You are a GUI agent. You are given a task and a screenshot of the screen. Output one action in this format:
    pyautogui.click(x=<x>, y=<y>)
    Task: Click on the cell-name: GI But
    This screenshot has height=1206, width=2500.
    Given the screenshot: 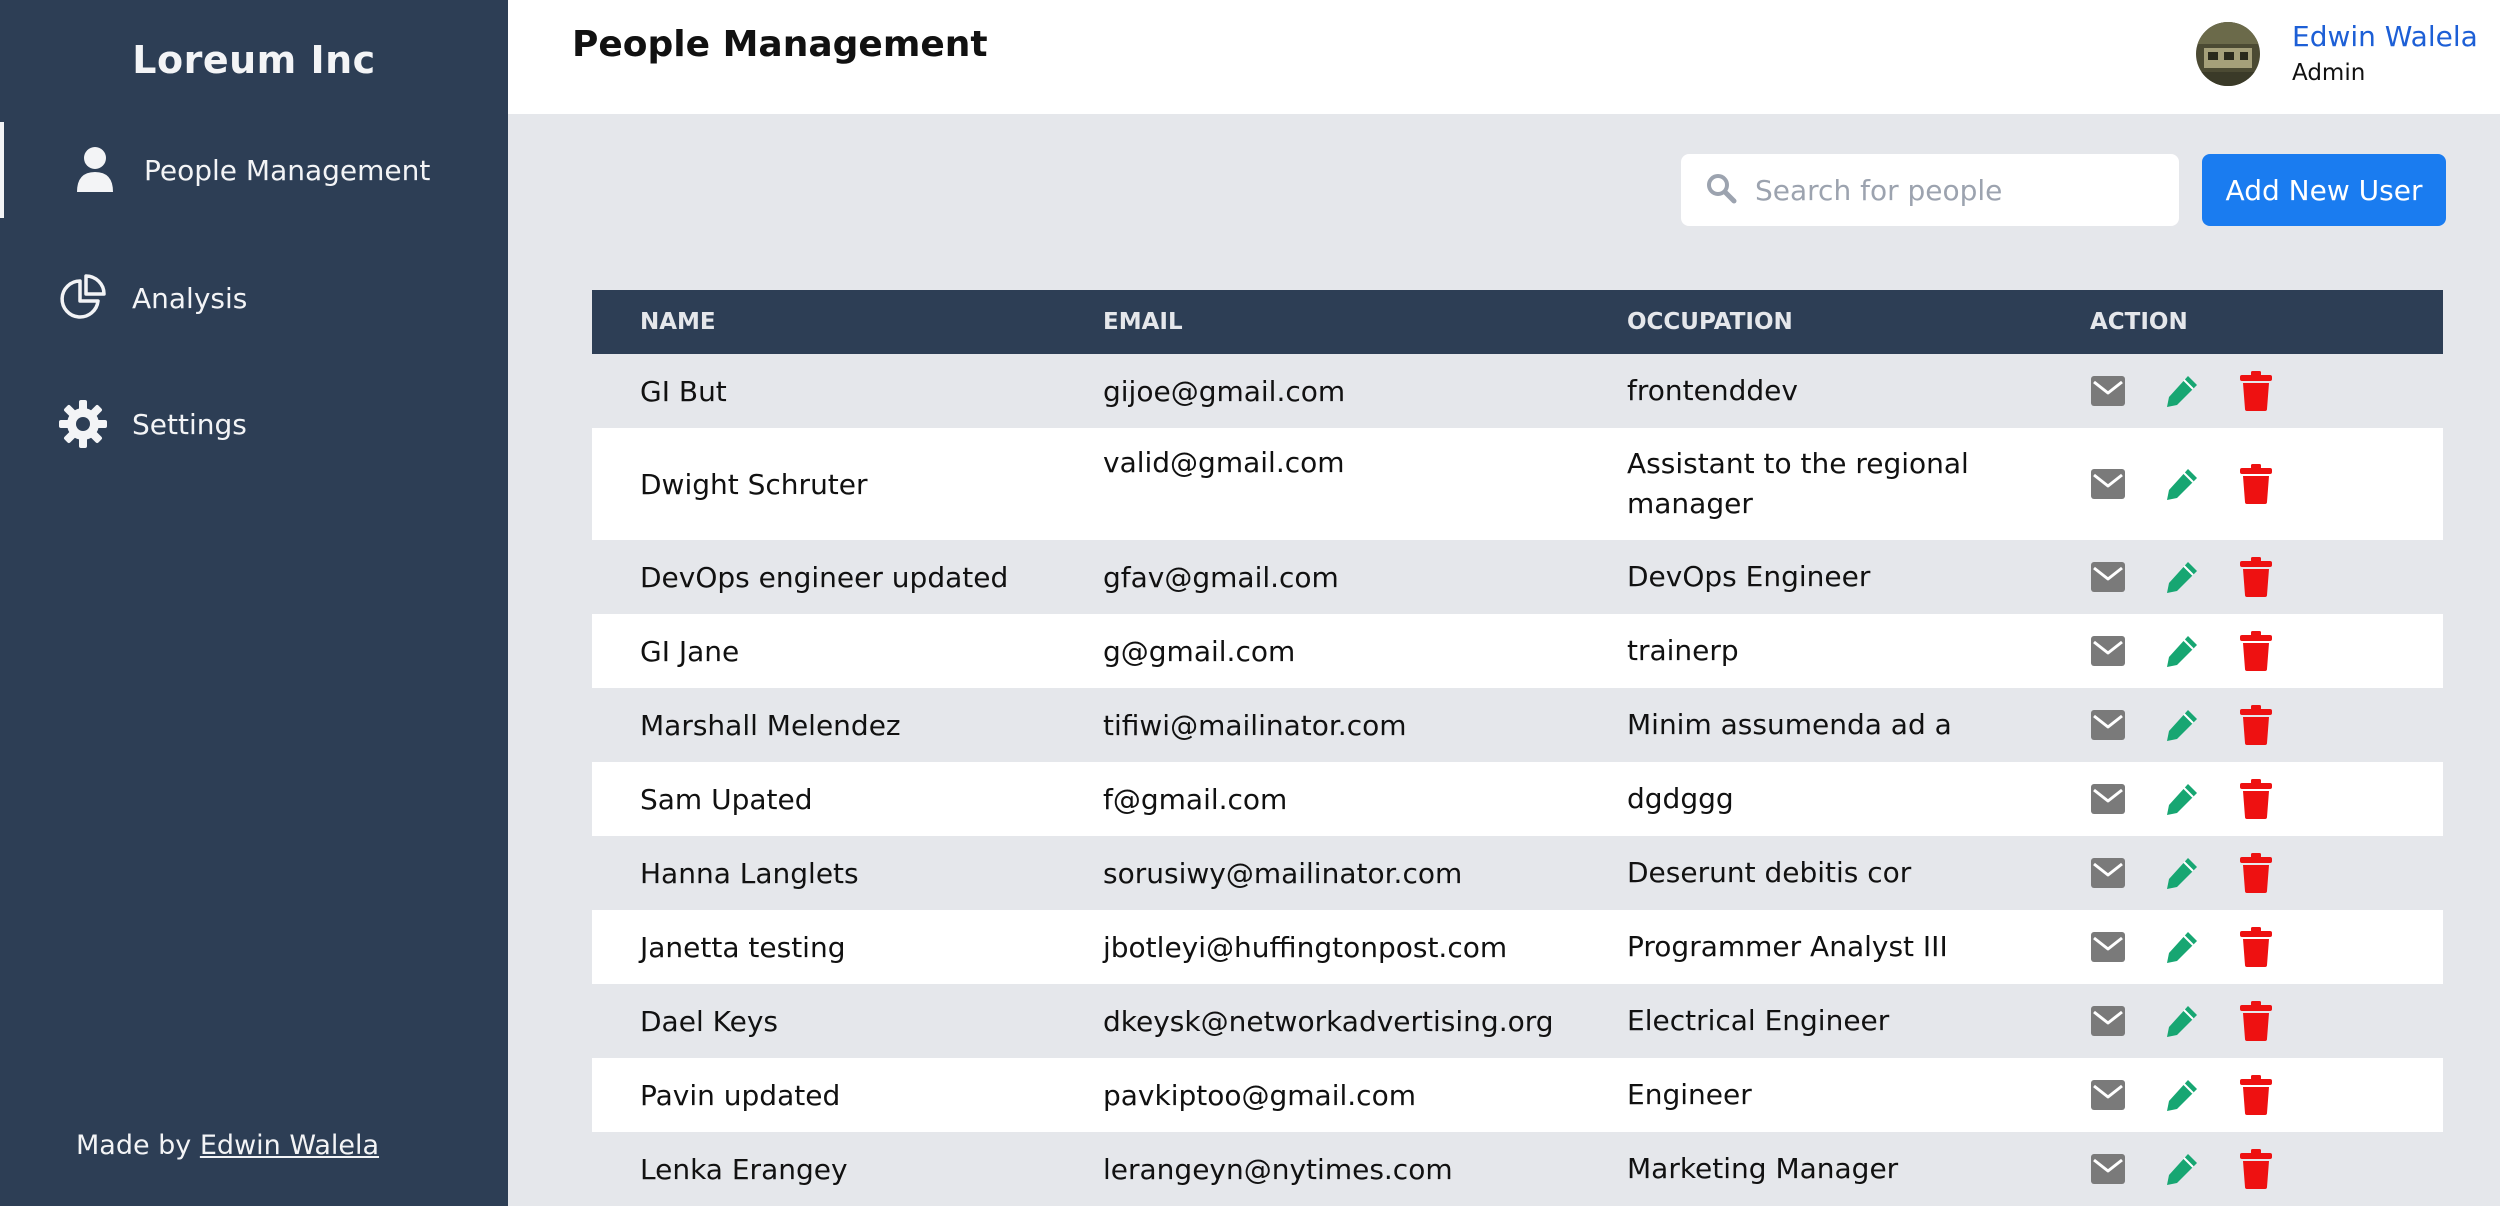 What is the action you would take?
    pyautogui.click(x=683, y=391)
    